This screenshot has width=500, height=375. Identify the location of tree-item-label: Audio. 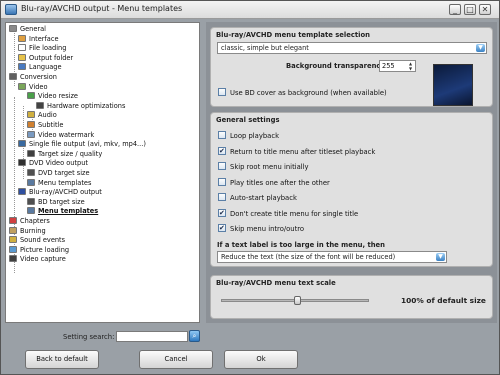
(47, 115).